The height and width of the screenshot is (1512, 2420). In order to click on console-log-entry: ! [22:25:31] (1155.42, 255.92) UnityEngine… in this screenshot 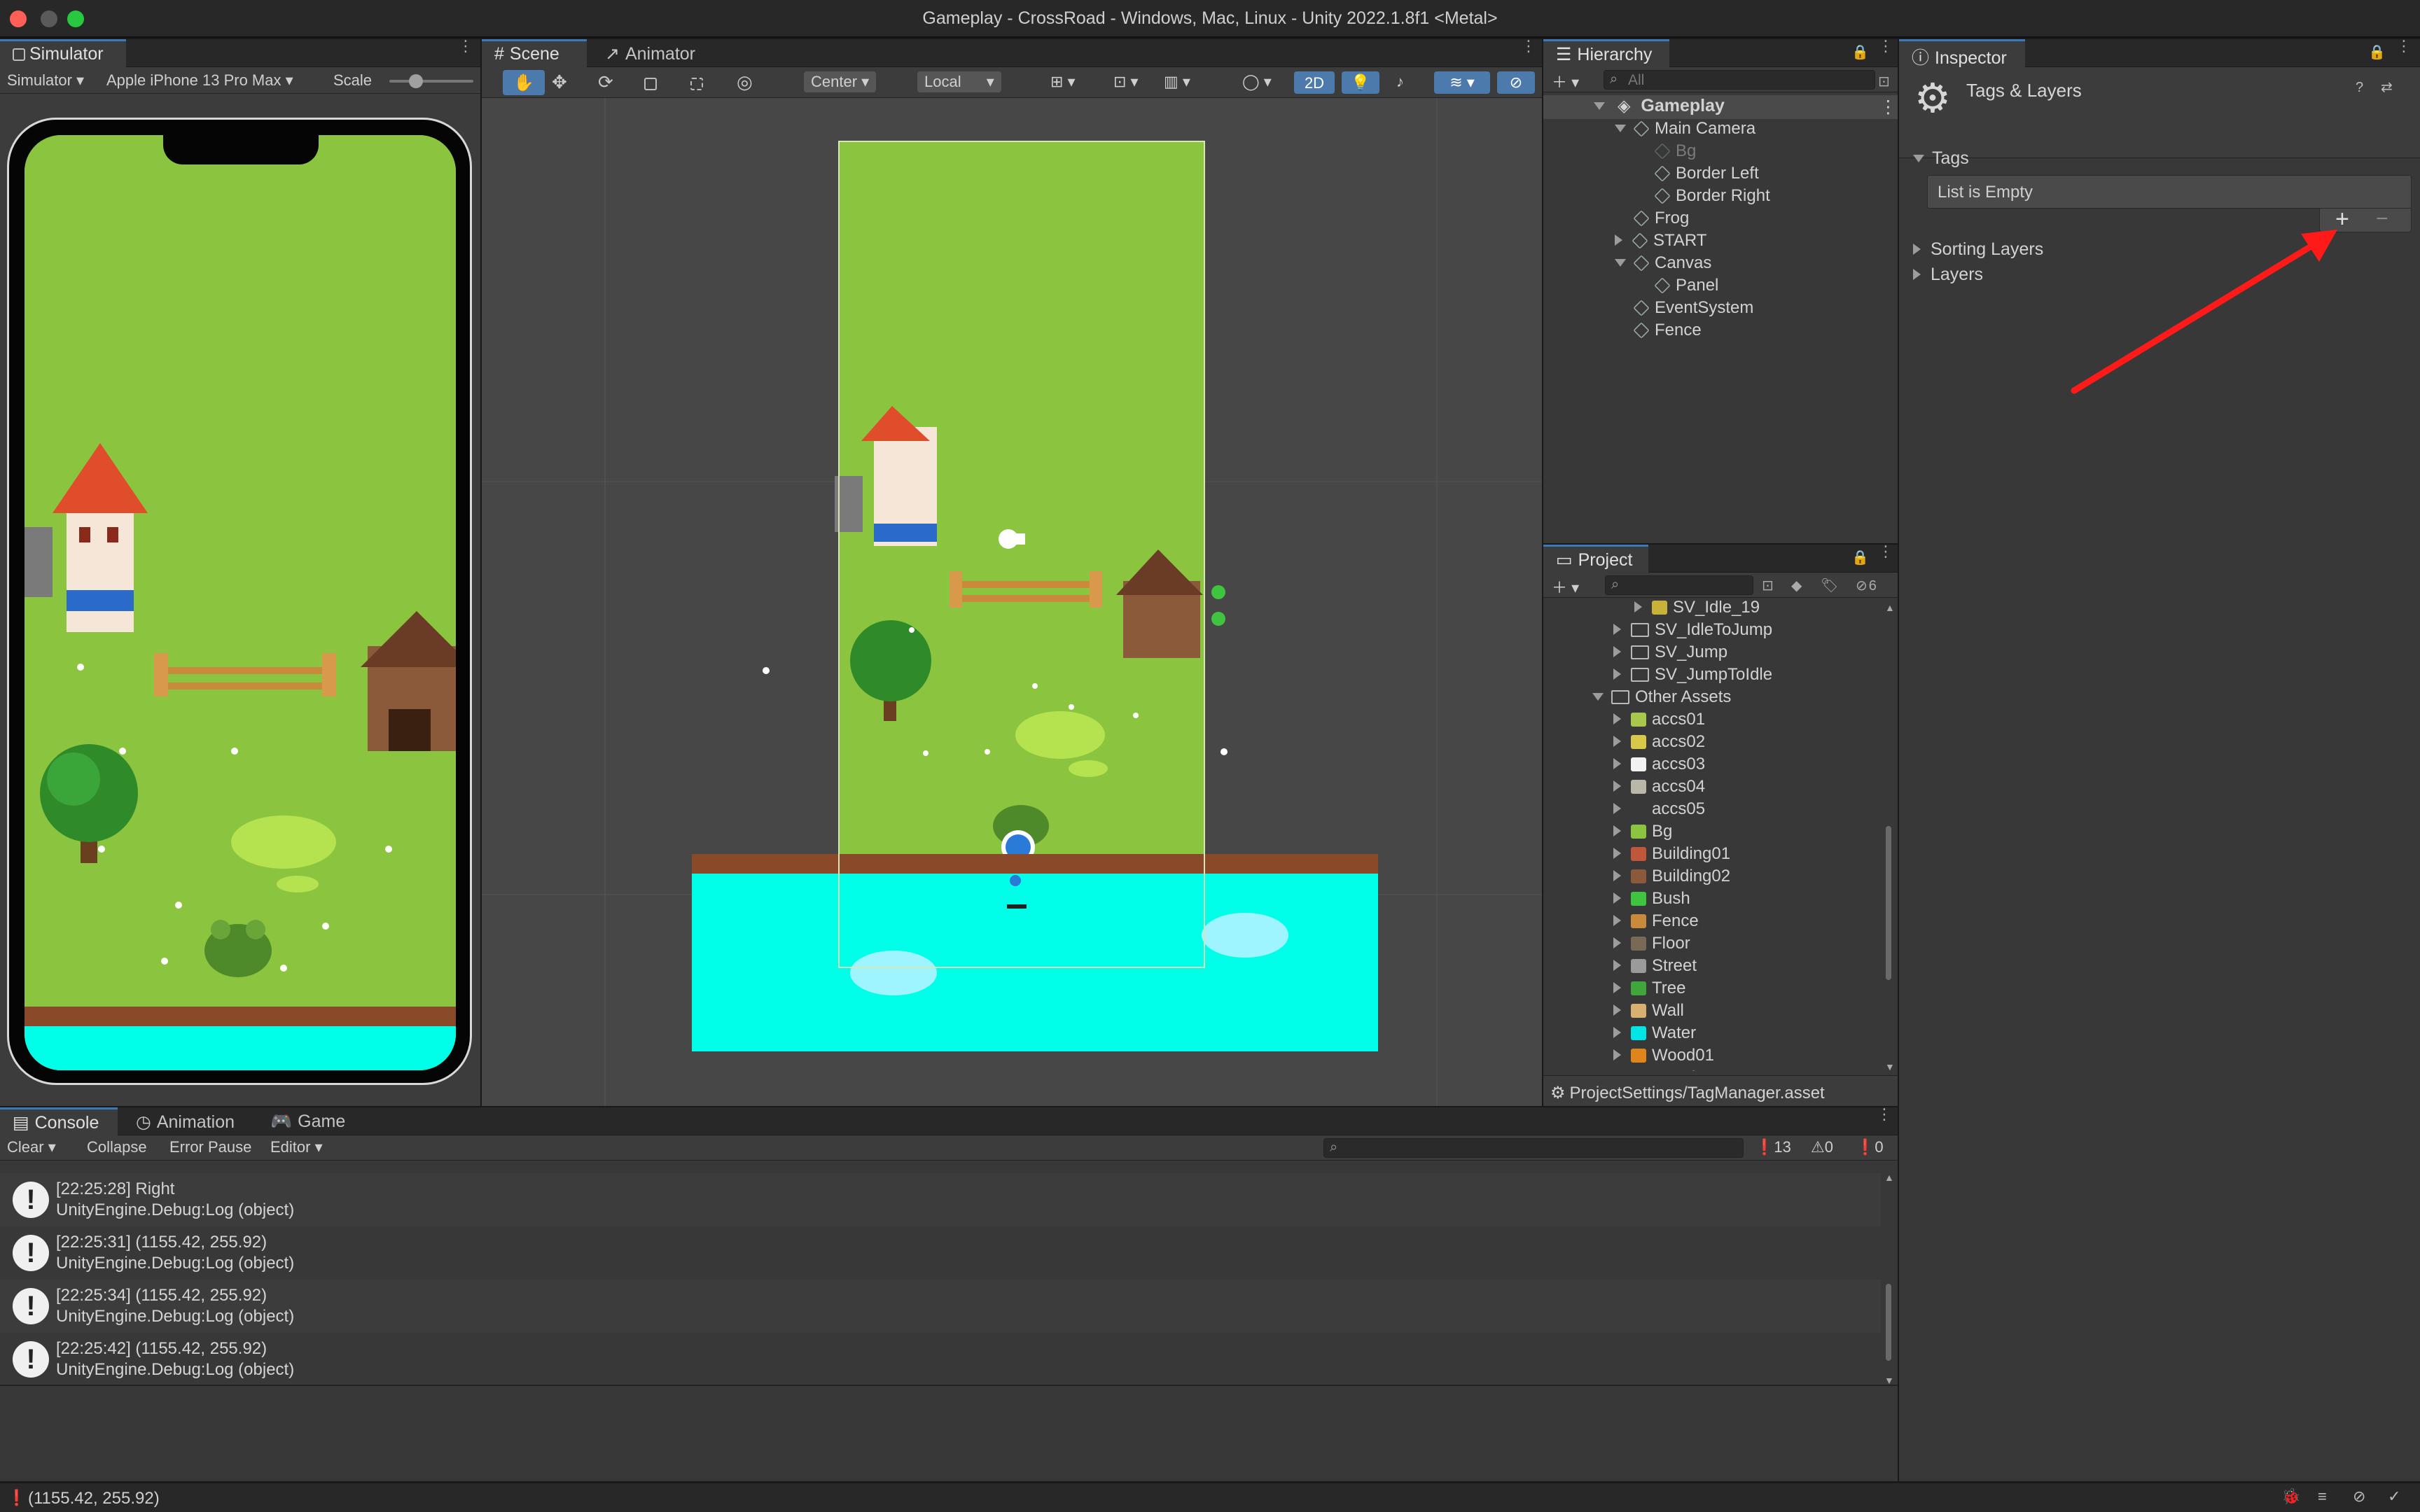, I will do `click(940, 1253)`.